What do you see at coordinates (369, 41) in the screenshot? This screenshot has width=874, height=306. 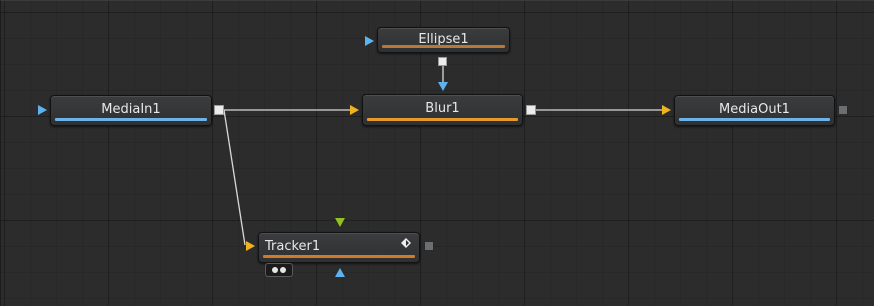 I see `ellipse-mask-input-icon` at bounding box center [369, 41].